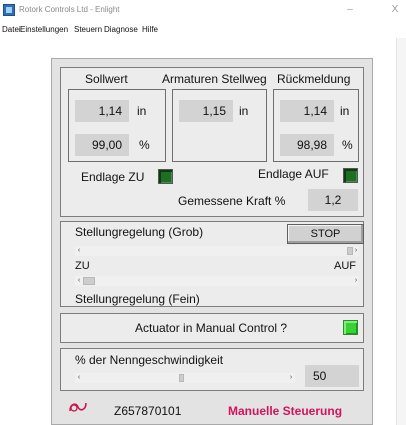  Describe the element at coordinates (333, 200) in the screenshot. I see `kraft-field: 1,2` at that location.